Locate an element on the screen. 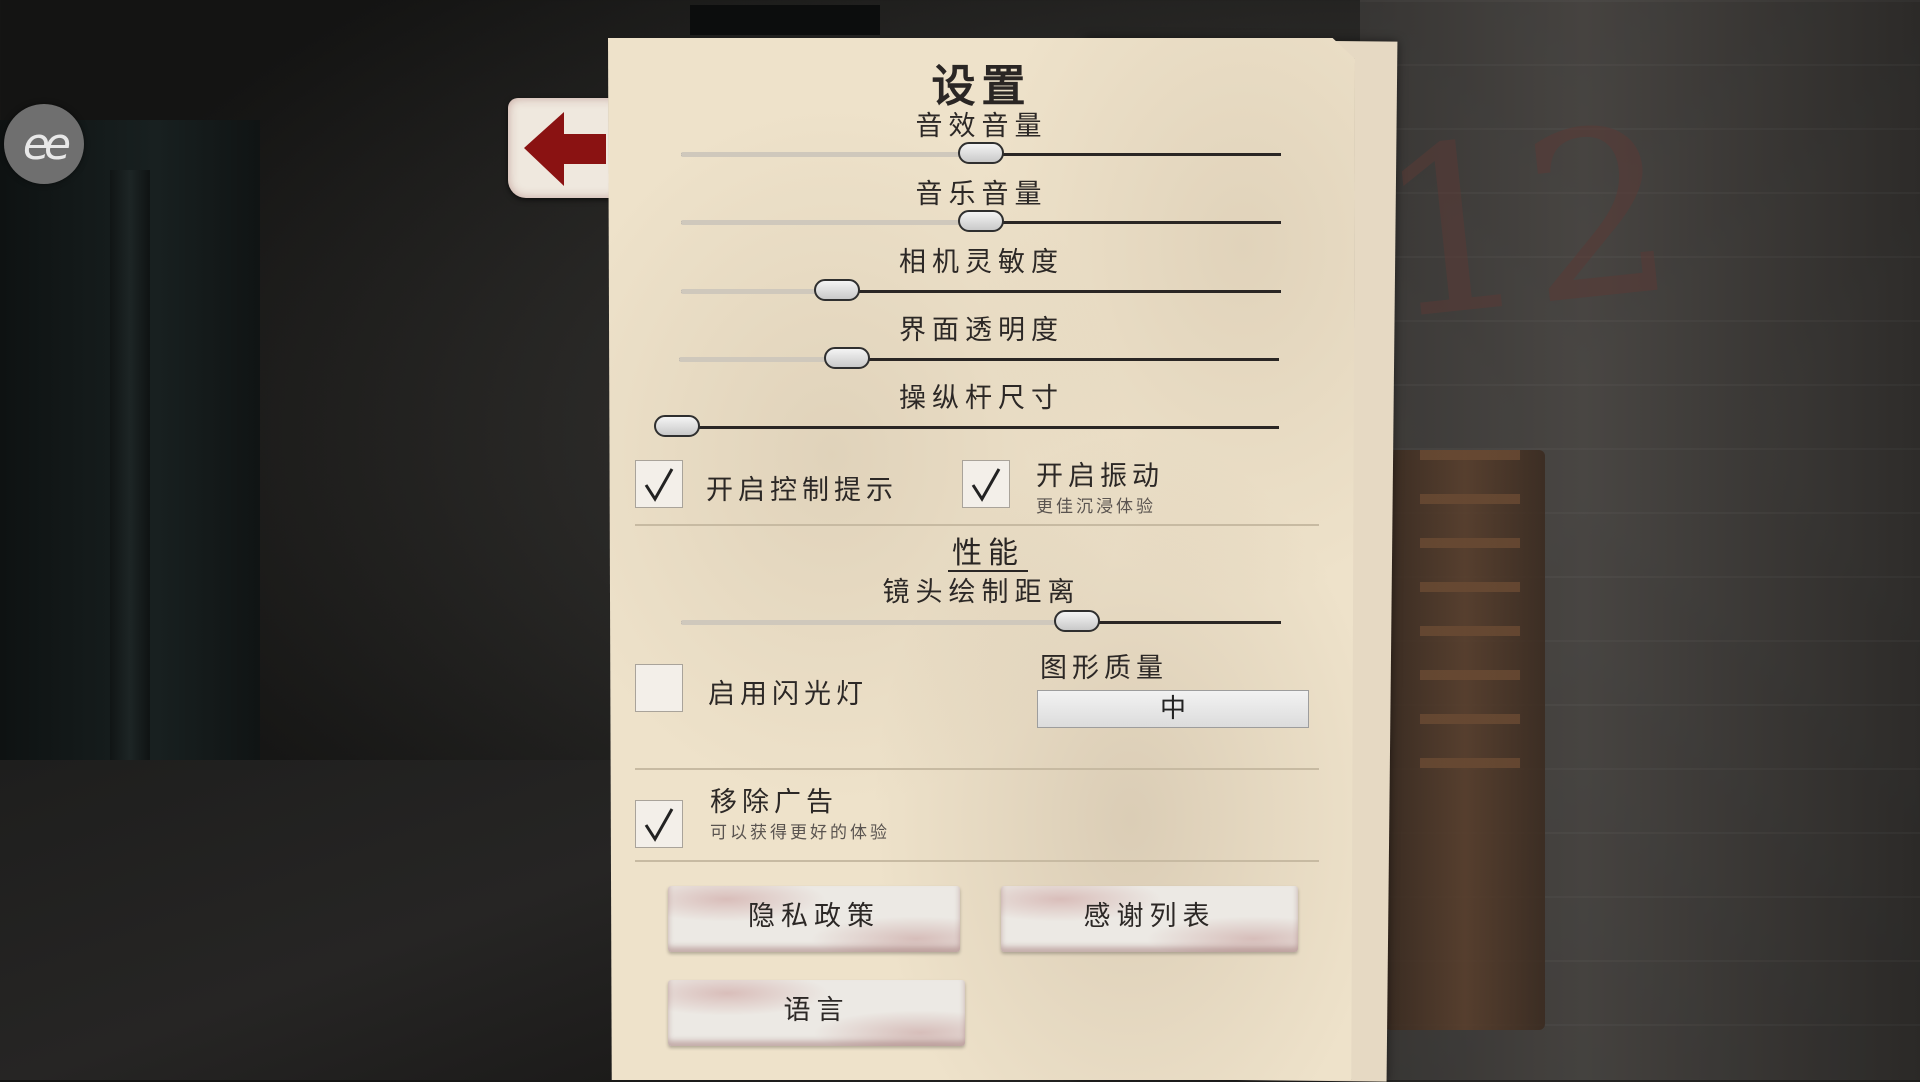 The width and height of the screenshot is (1920, 1082). flashlight-label: 启用闪光灯 is located at coordinates (788, 694).